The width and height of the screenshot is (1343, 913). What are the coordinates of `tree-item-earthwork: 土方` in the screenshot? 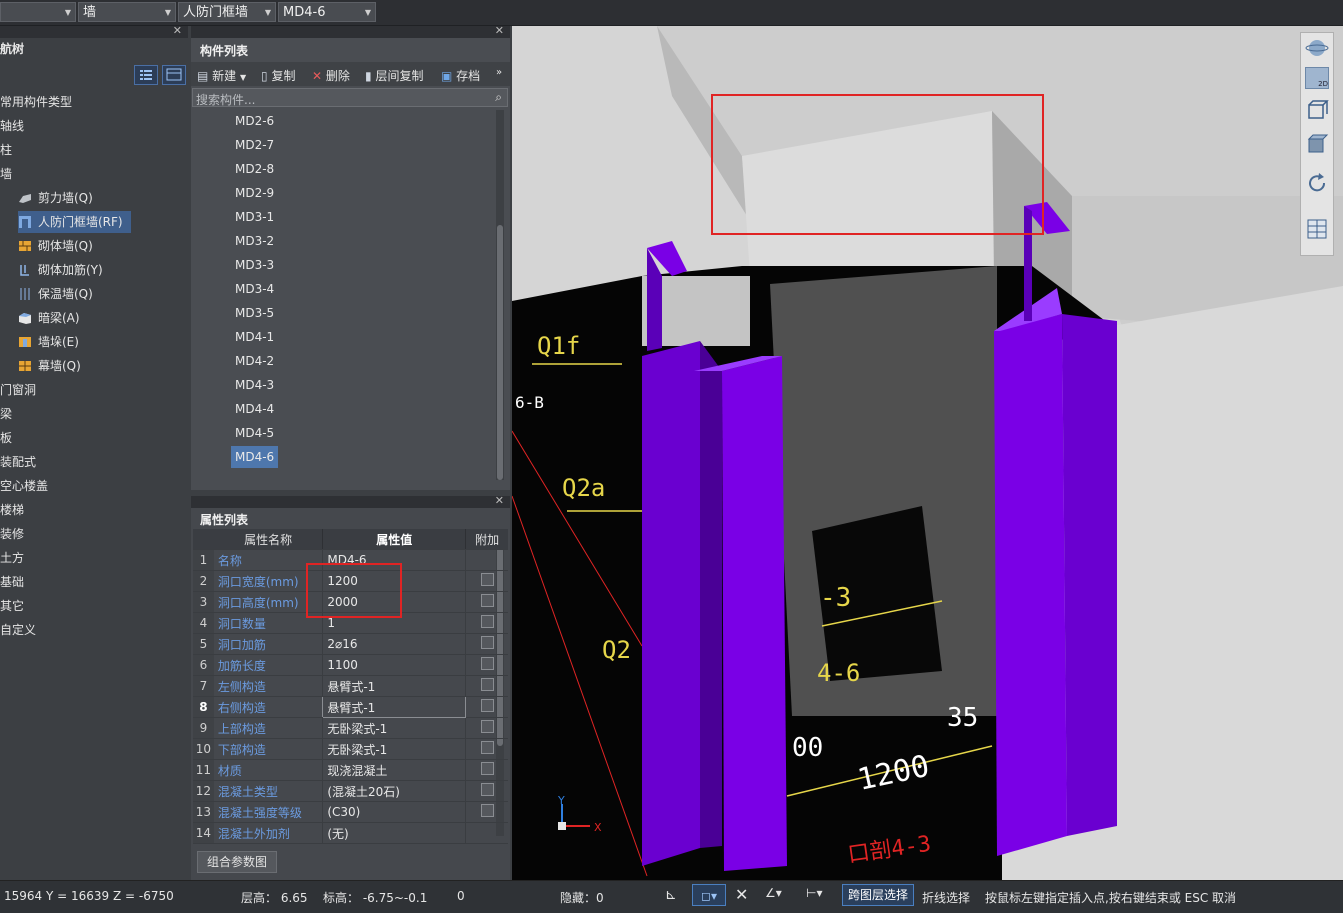 It's located at (12, 558).